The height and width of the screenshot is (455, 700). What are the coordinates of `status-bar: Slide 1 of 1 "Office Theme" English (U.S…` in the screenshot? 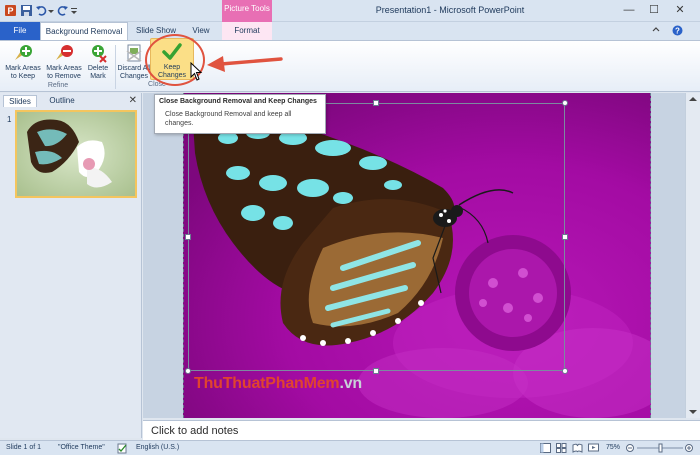 It's located at (350, 447).